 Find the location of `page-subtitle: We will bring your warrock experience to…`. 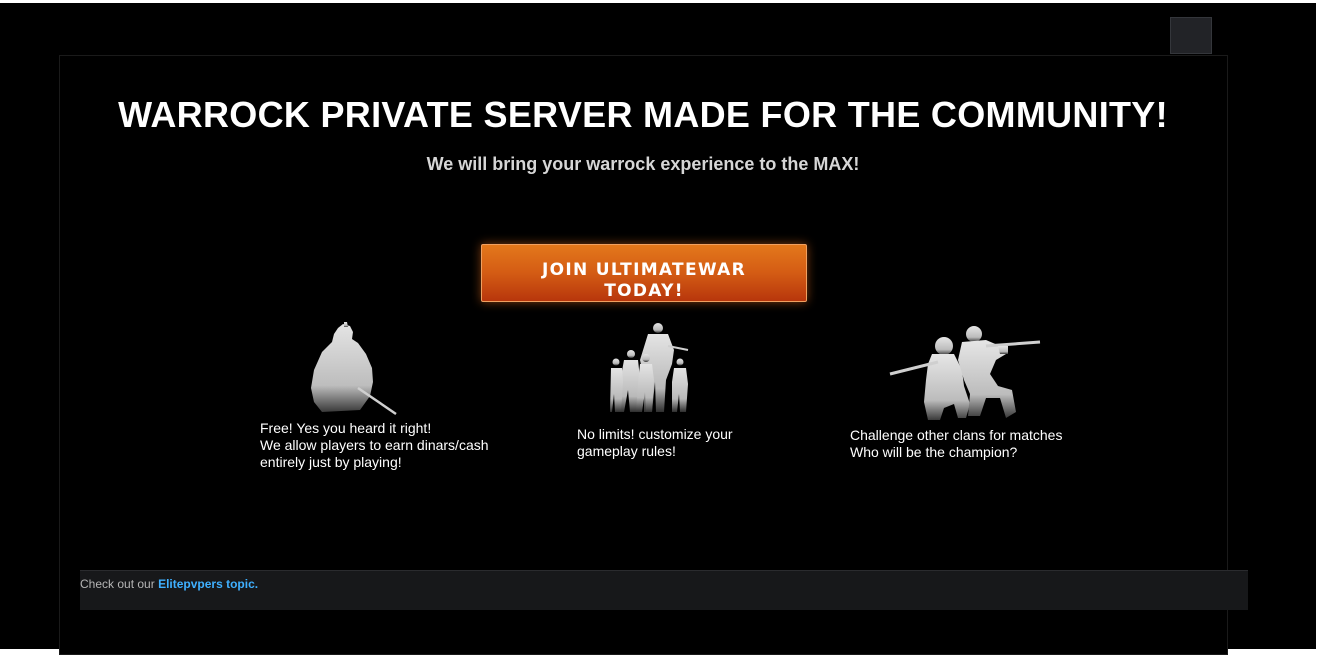

page-subtitle: We will bring your warrock experience to… is located at coordinates (643, 164).